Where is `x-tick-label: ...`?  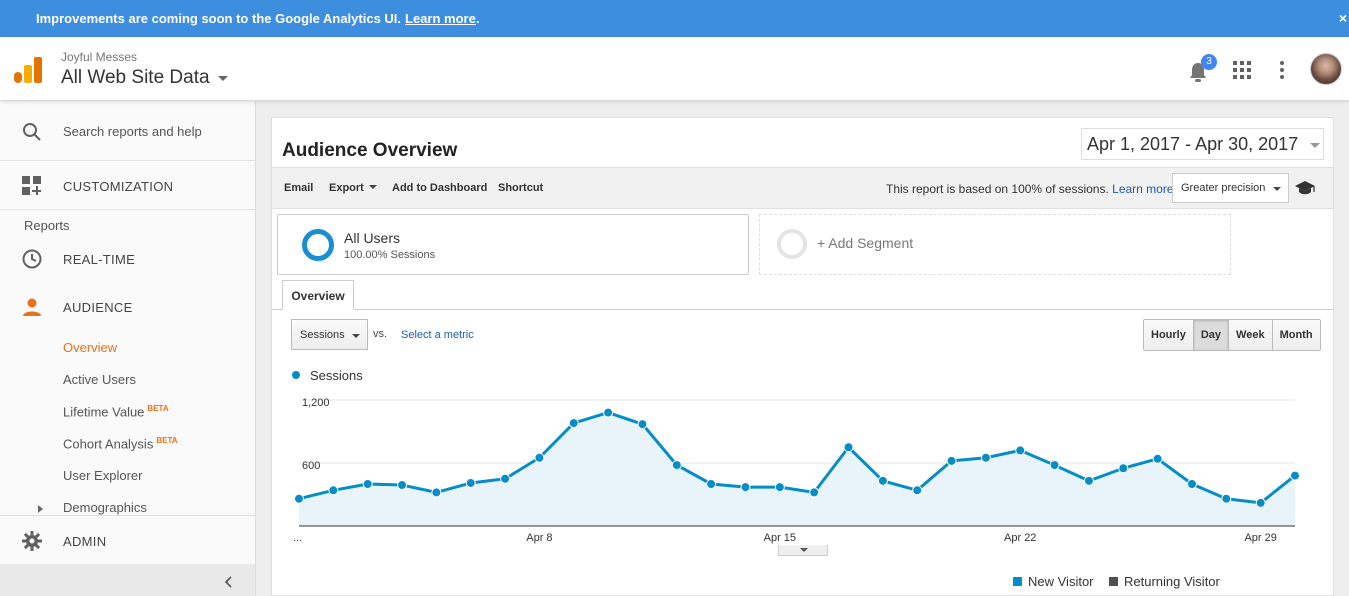 x-tick-label: ... is located at coordinates (297, 538).